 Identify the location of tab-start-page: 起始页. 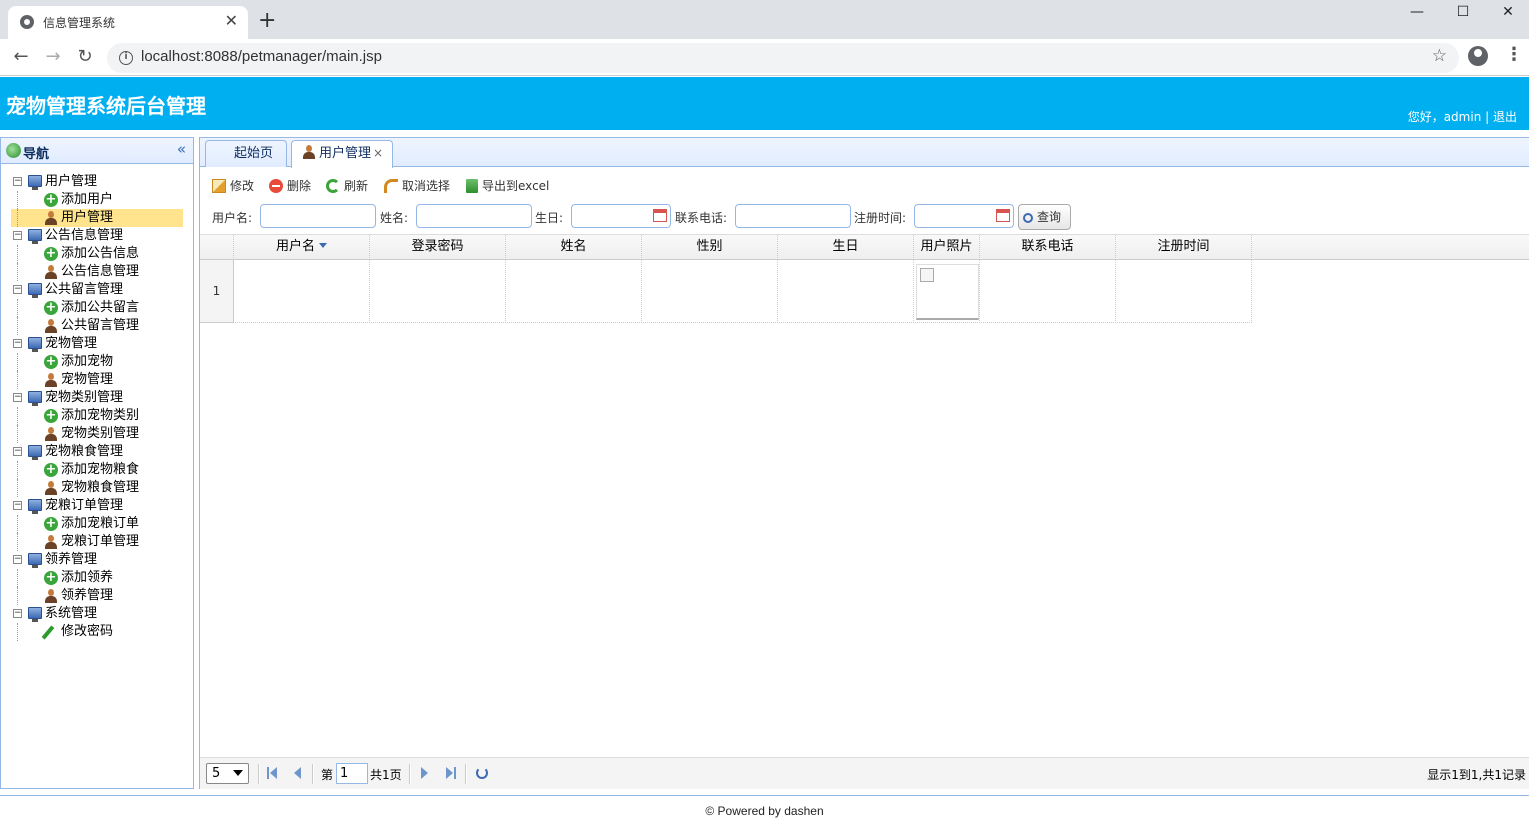
(246, 153).